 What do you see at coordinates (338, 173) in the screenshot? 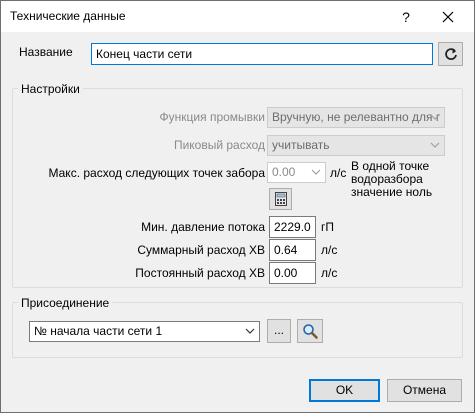
I see `max-flow-next-unit: л/с` at bounding box center [338, 173].